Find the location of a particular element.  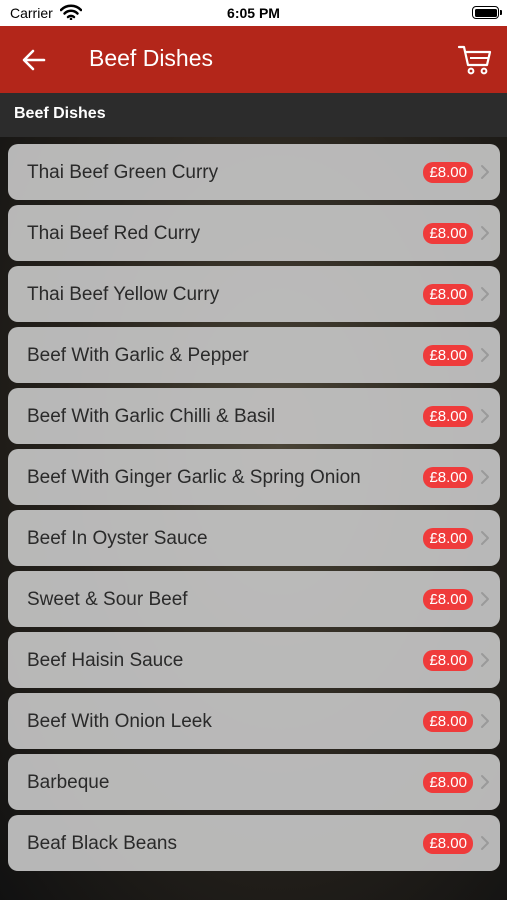

menu-item-name: Thai Beef Green Curry is located at coordinates (123, 172).